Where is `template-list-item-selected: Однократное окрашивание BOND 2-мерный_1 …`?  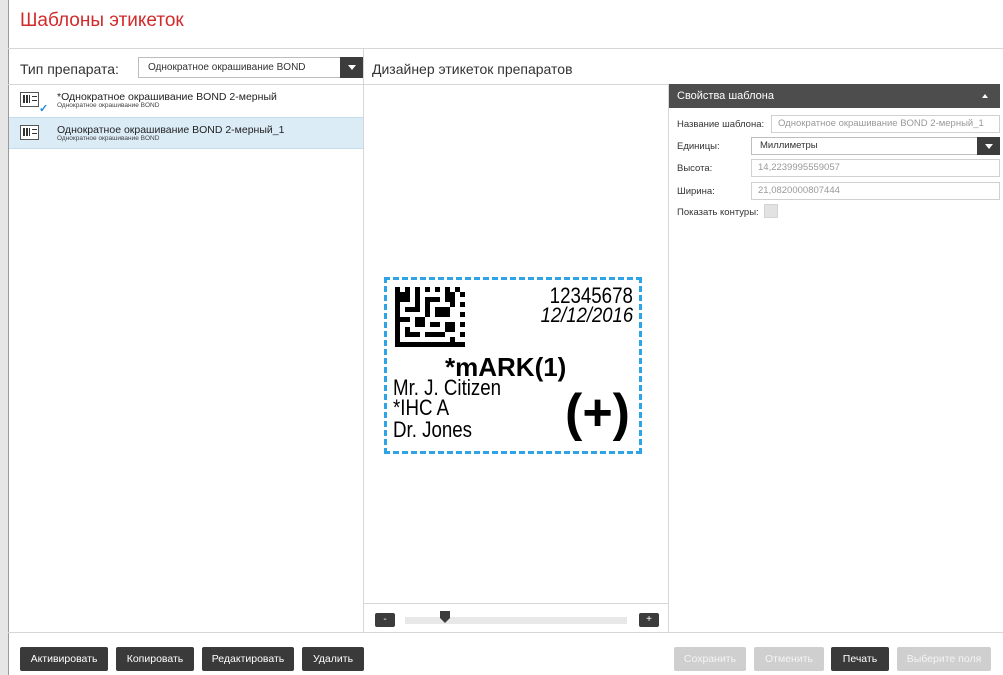 template-list-item-selected: Однократное окрашивание BOND 2-мерный_1 … is located at coordinates (186, 133).